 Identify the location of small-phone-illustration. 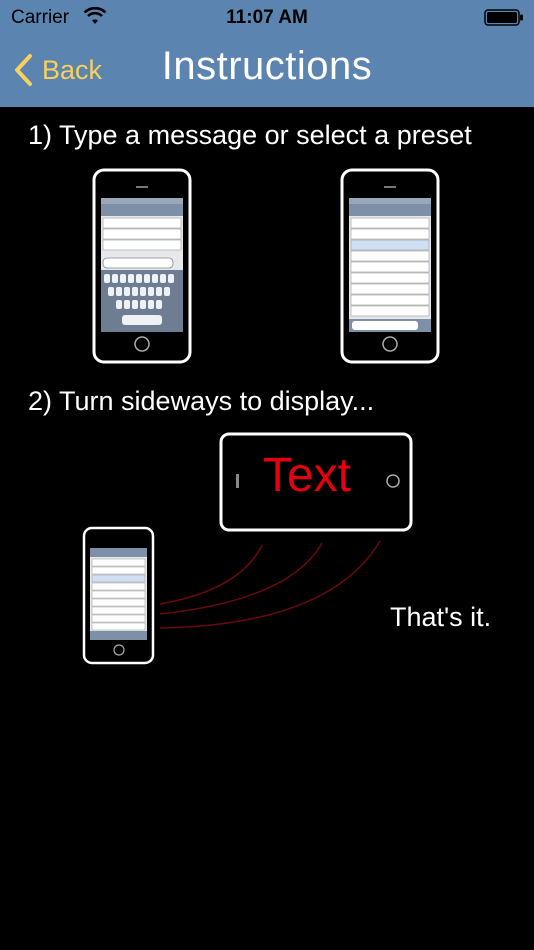
(118, 595).